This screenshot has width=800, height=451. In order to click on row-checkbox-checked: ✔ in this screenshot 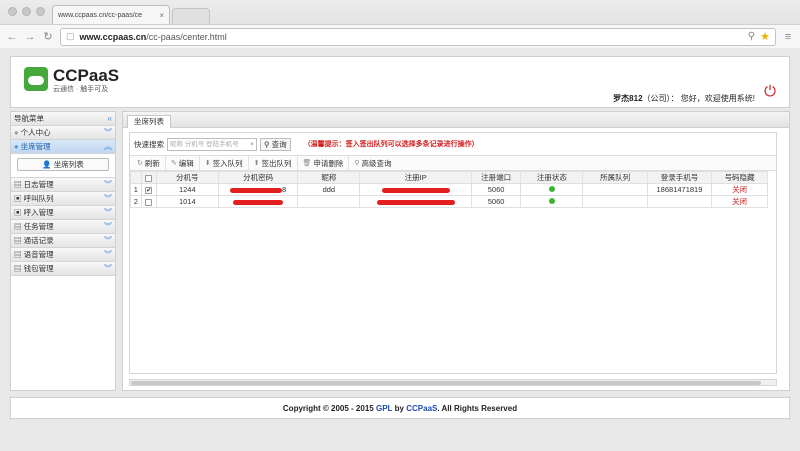, I will do `click(149, 190)`.